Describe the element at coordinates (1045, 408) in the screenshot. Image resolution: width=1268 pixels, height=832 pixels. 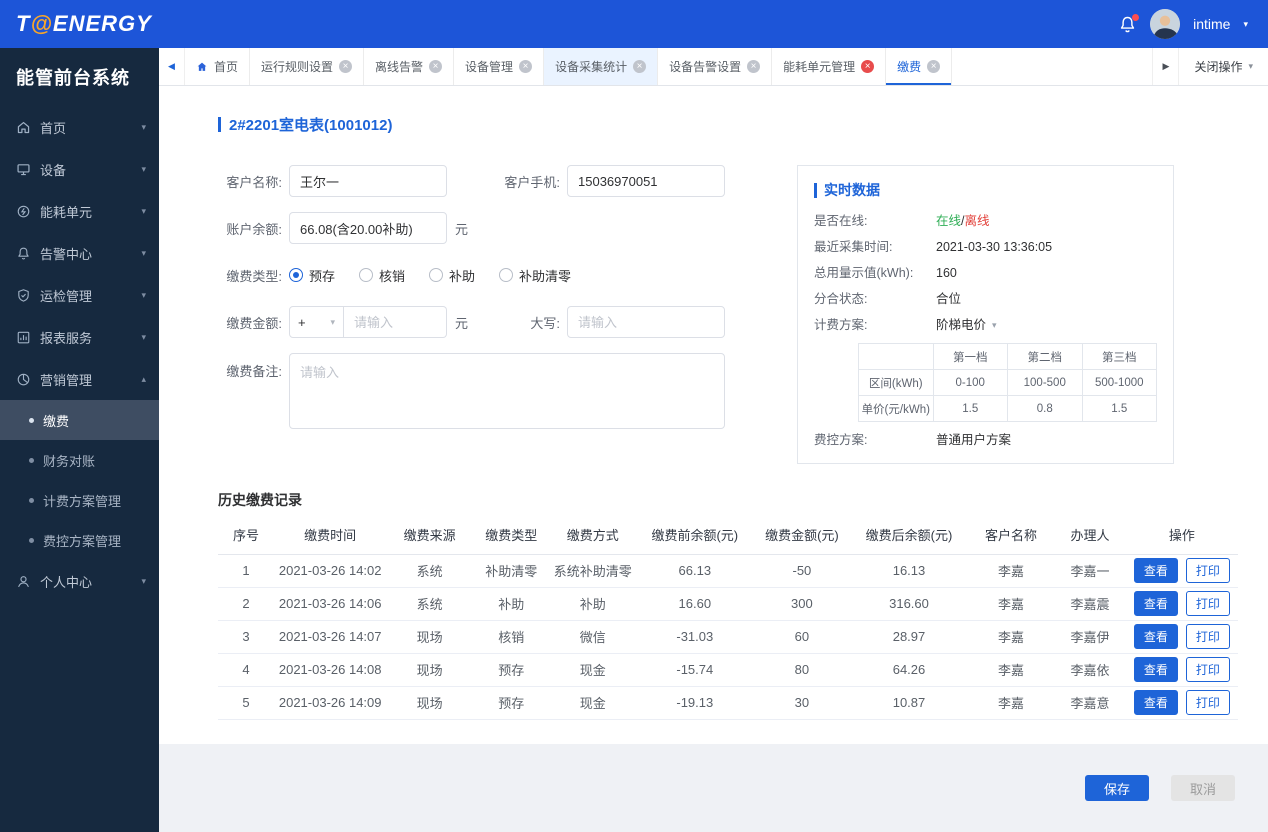
I see `tier-cell: 0.8` at that location.